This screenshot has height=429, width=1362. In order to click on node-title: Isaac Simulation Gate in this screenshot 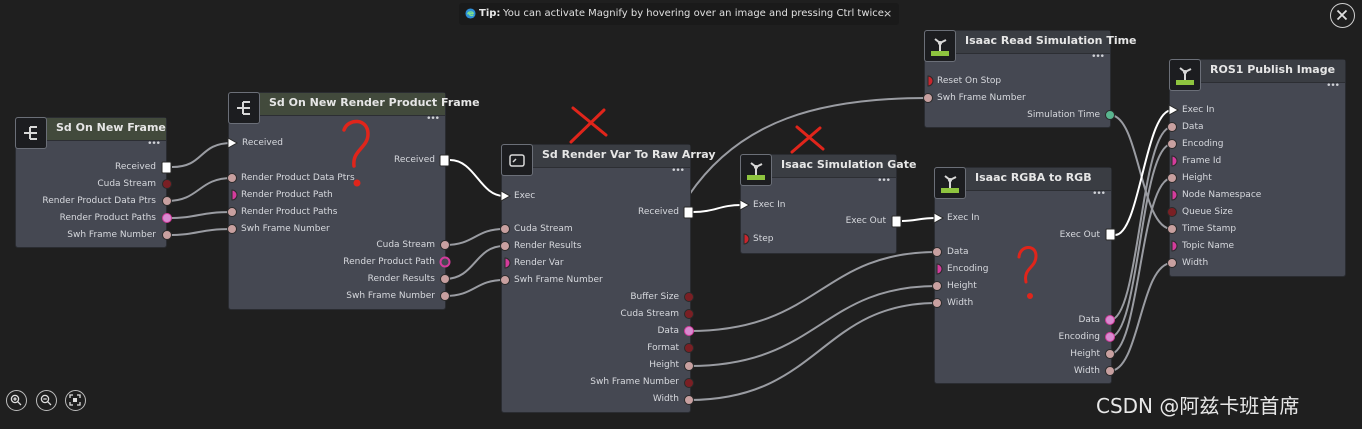, I will do `click(849, 164)`.